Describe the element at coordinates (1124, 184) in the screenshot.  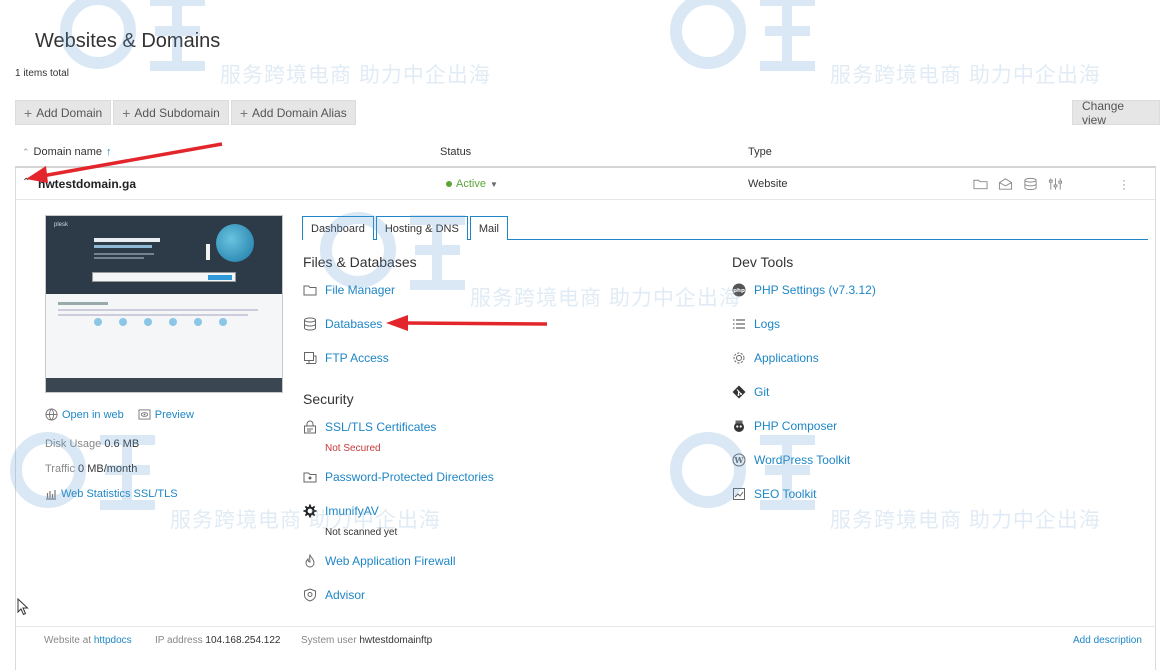
I see `more-options-icon: · · ·` at that location.